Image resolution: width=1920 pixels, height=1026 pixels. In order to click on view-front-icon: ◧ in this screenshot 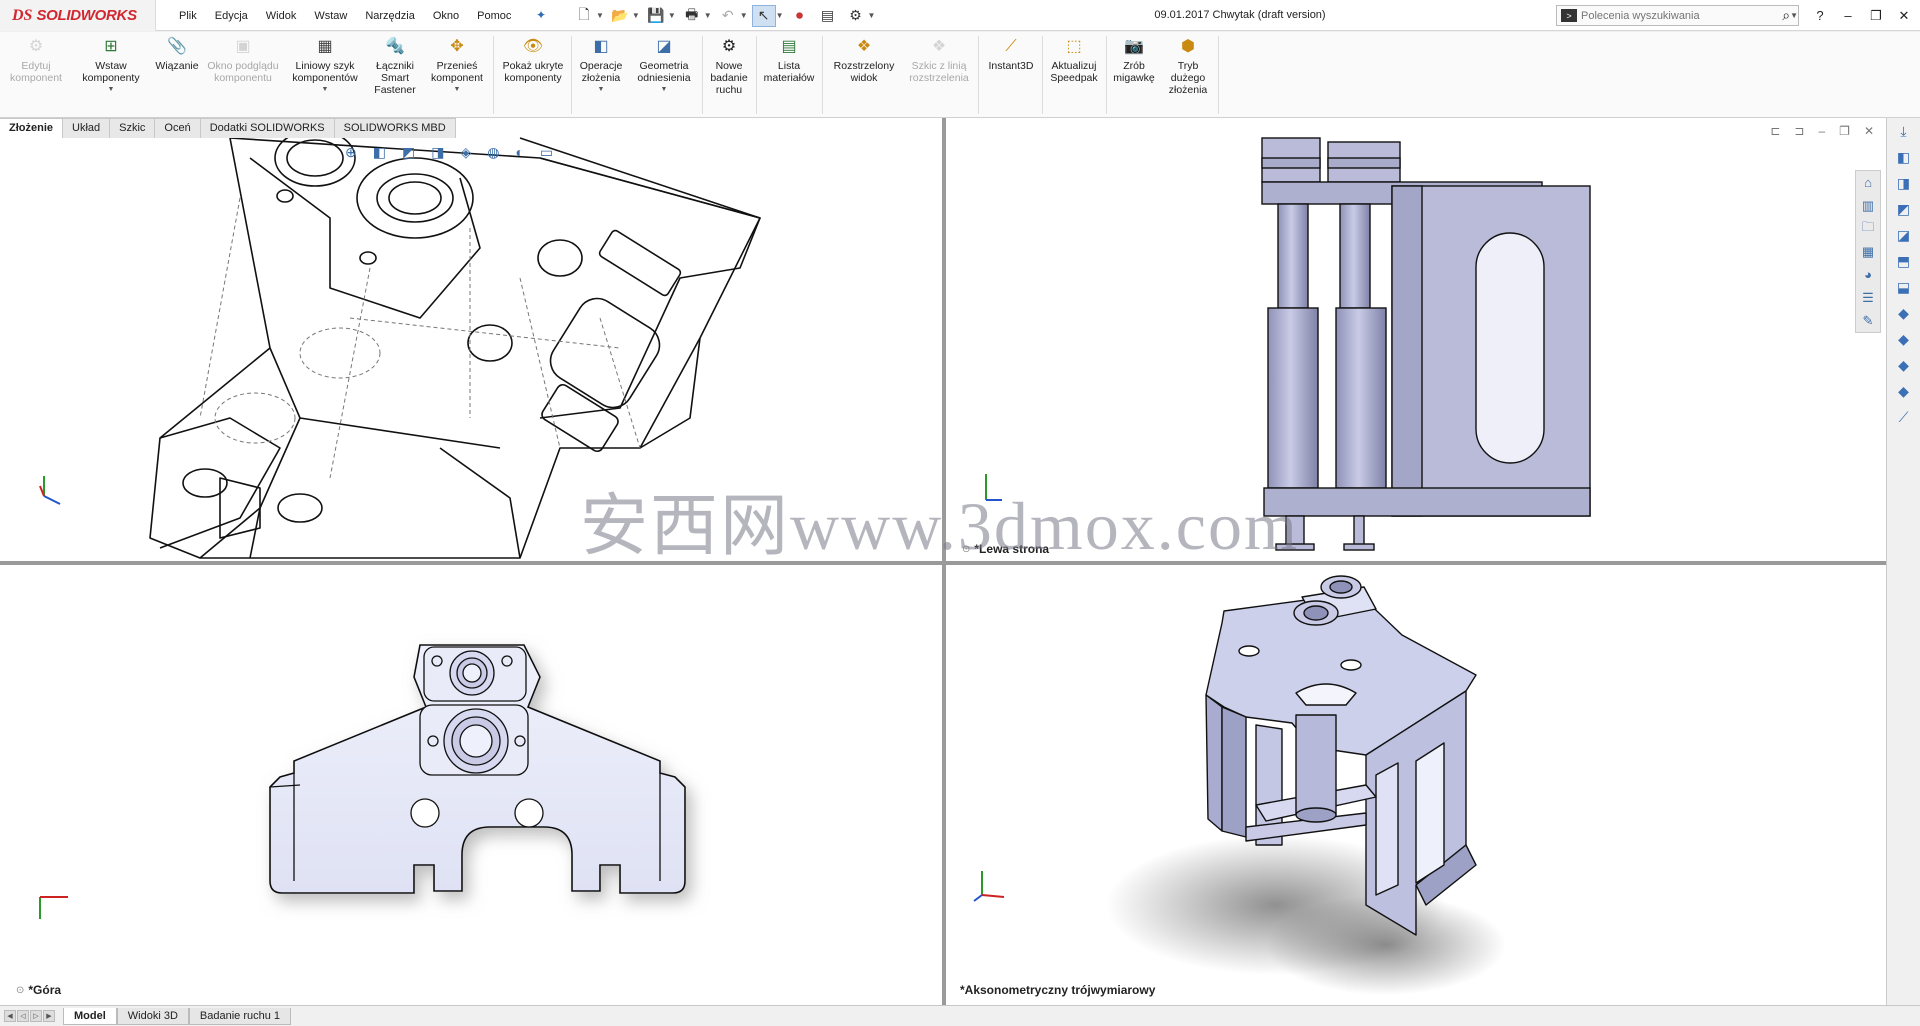, I will do `click(1903, 157)`.